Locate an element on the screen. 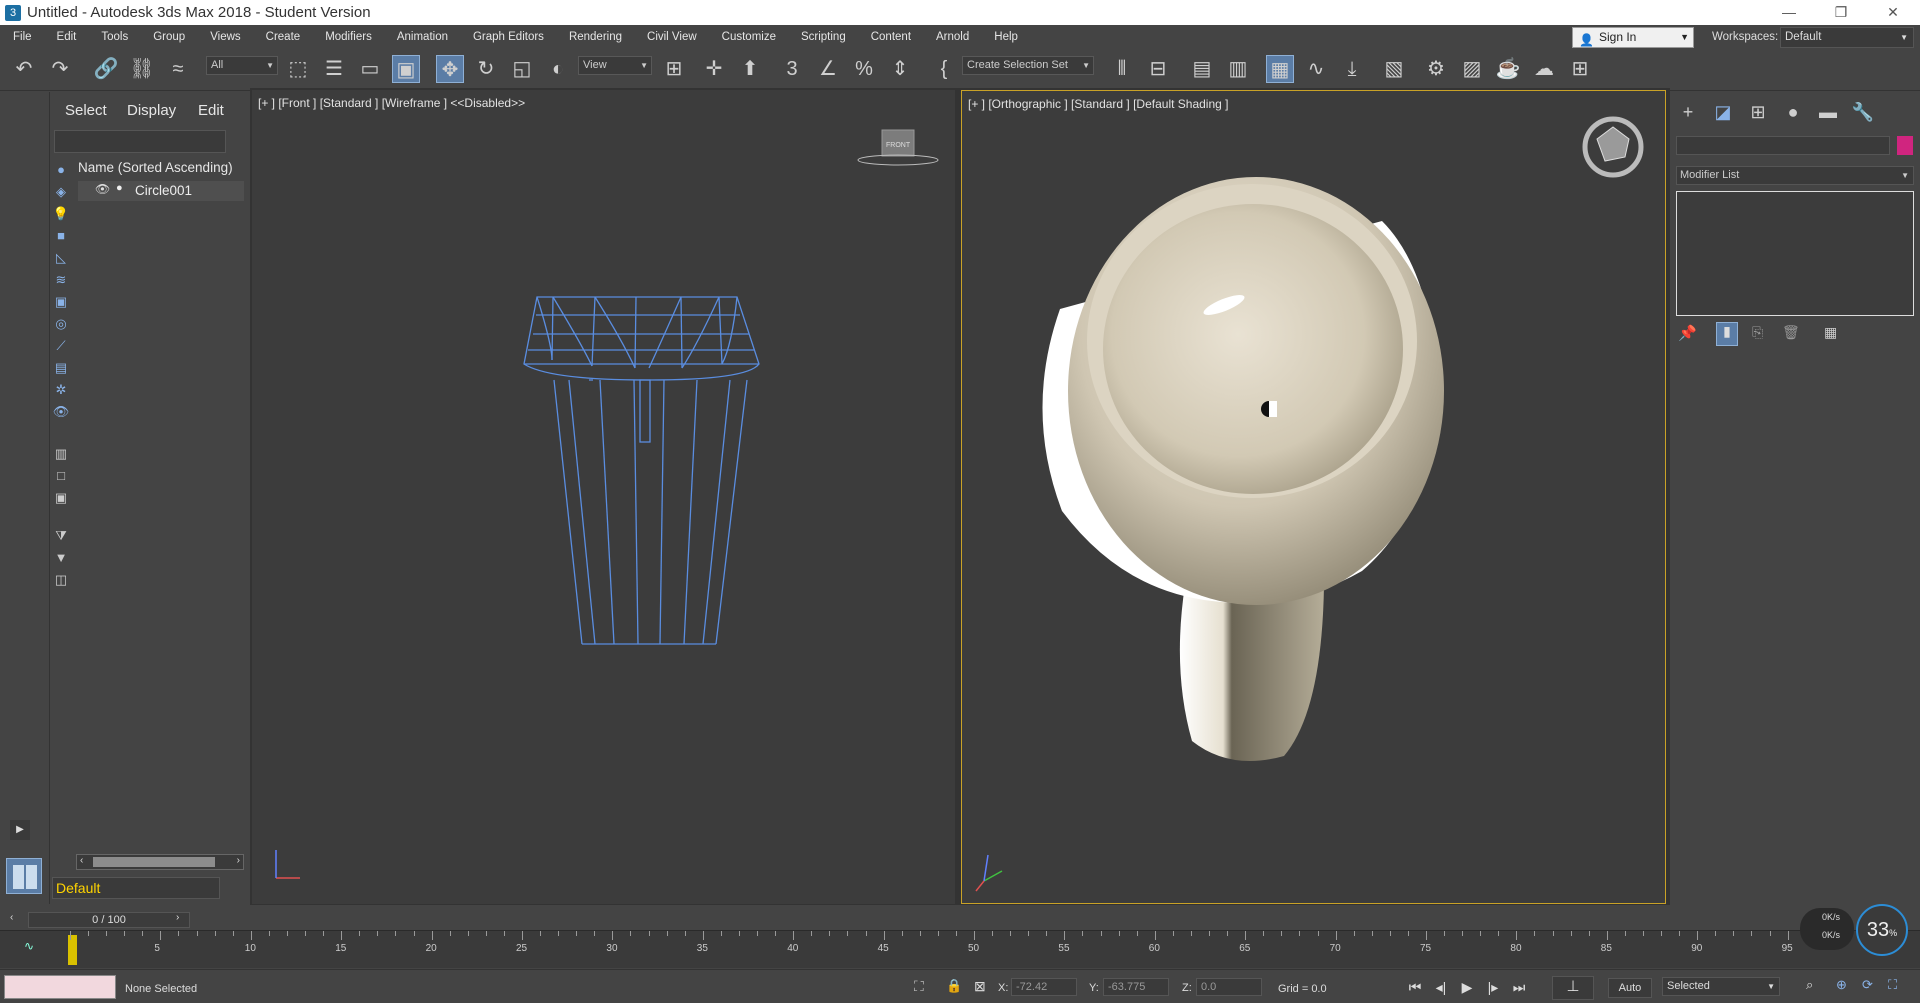 This screenshot has width=1920, height=1003. show-end-result-icon: ▮ is located at coordinates (1727, 334).